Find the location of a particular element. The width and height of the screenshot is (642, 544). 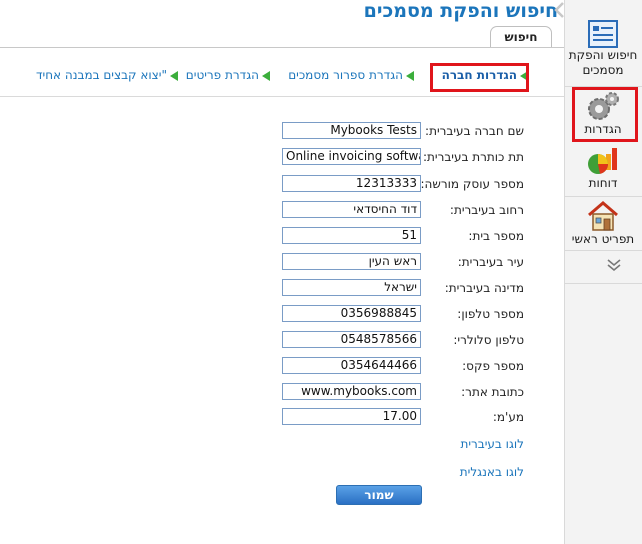

city-input: ראש העין is located at coordinates (351, 261).